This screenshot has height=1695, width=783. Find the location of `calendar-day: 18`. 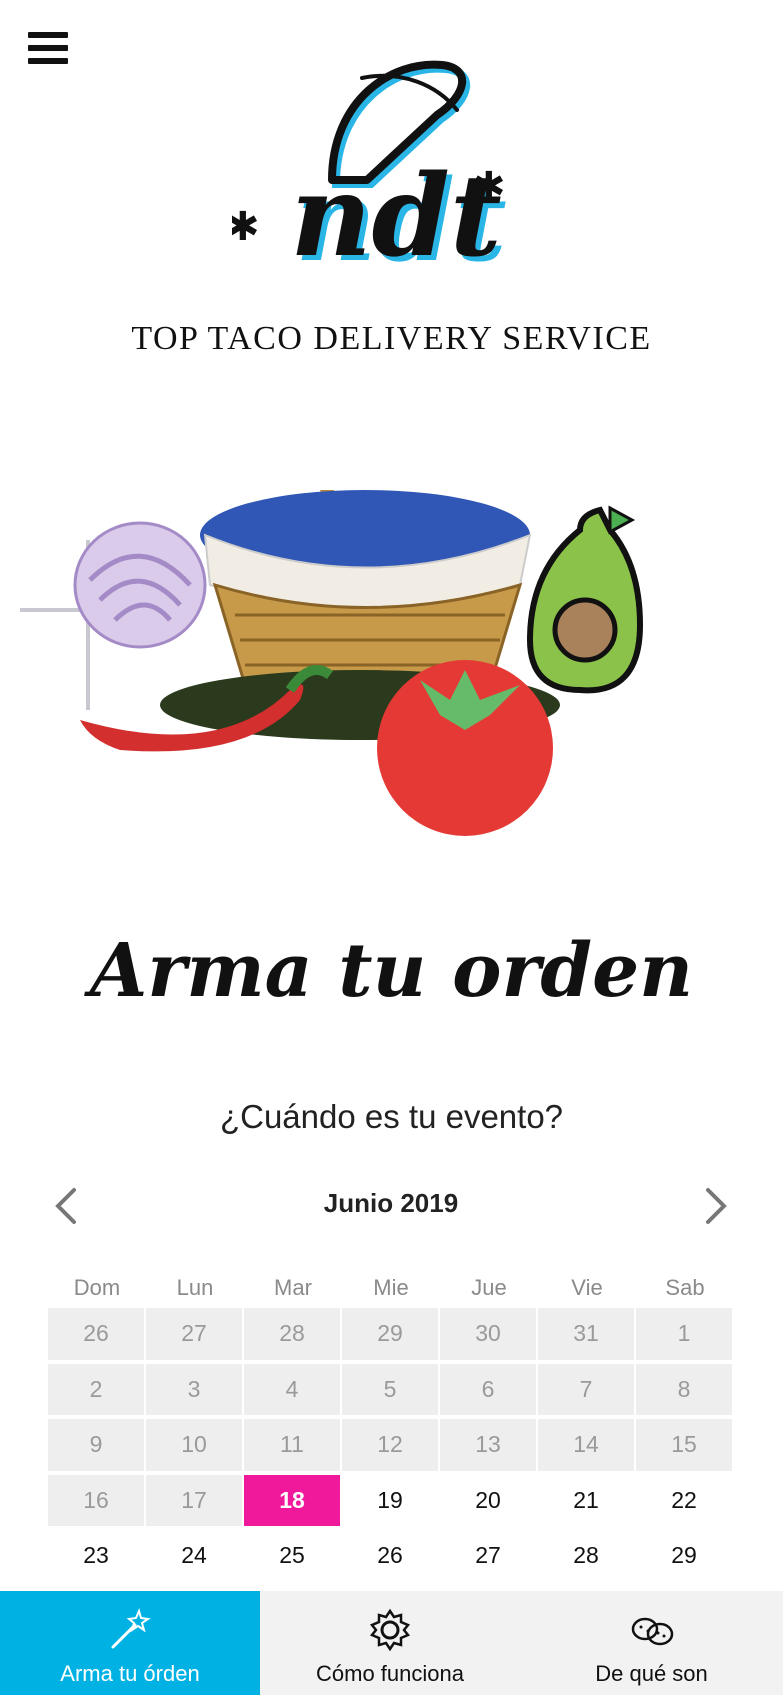

calendar-day: 18 is located at coordinates (292, 1500).